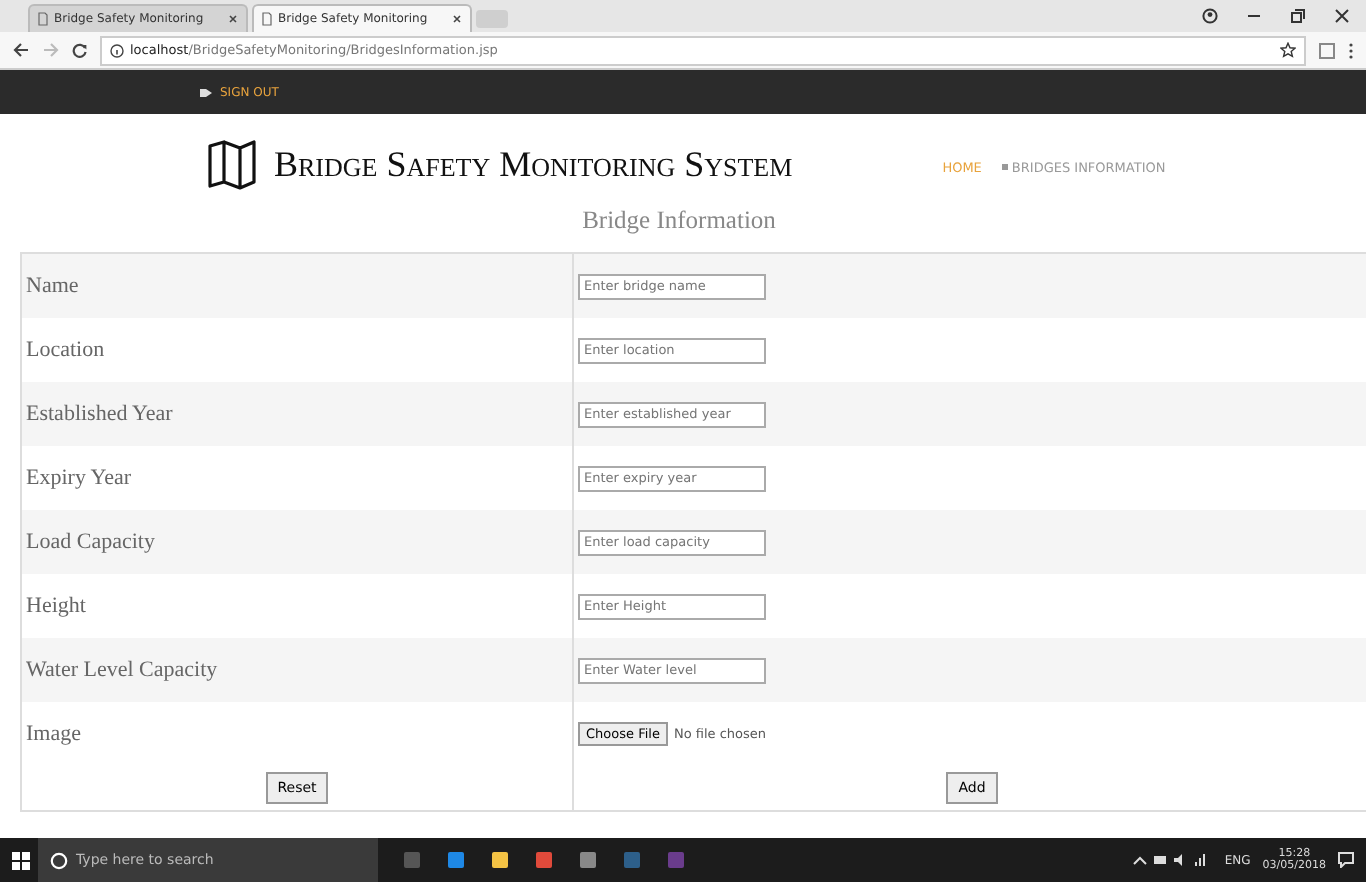  What do you see at coordinates (679, 221) in the screenshot?
I see `page-heading: Bridge Information` at bounding box center [679, 221].